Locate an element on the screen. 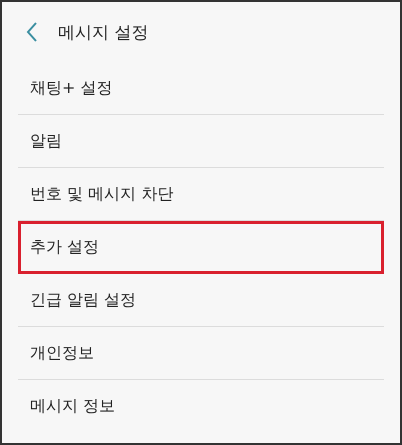 Image resolution: width=402 pixels, height=445 pixels. menu-item: 긴급 알림 설정 is located at coordinates (201, 300).